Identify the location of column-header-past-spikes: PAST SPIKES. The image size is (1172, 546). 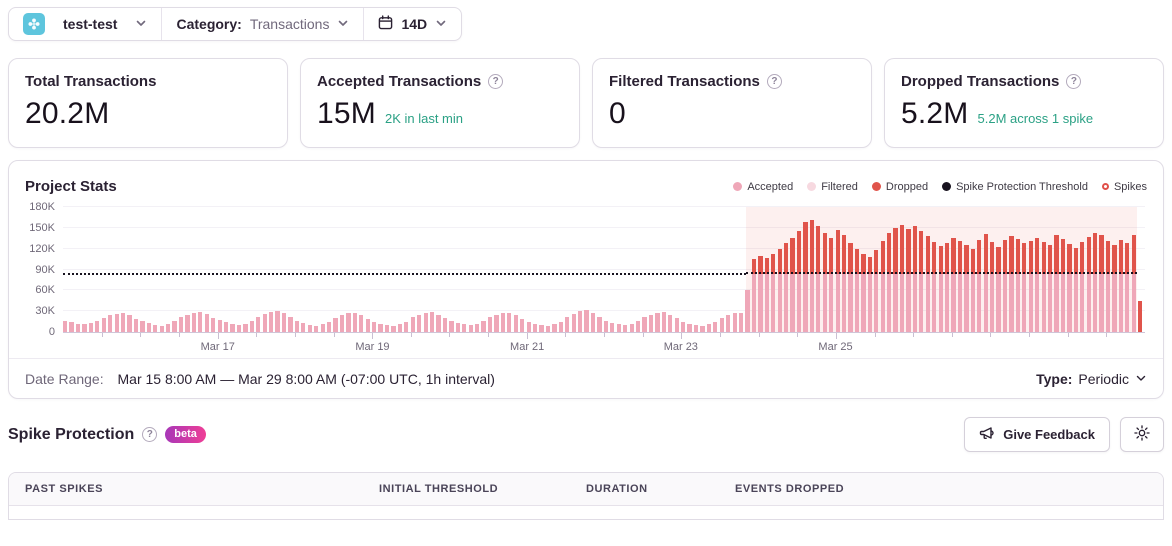
(64, 489).